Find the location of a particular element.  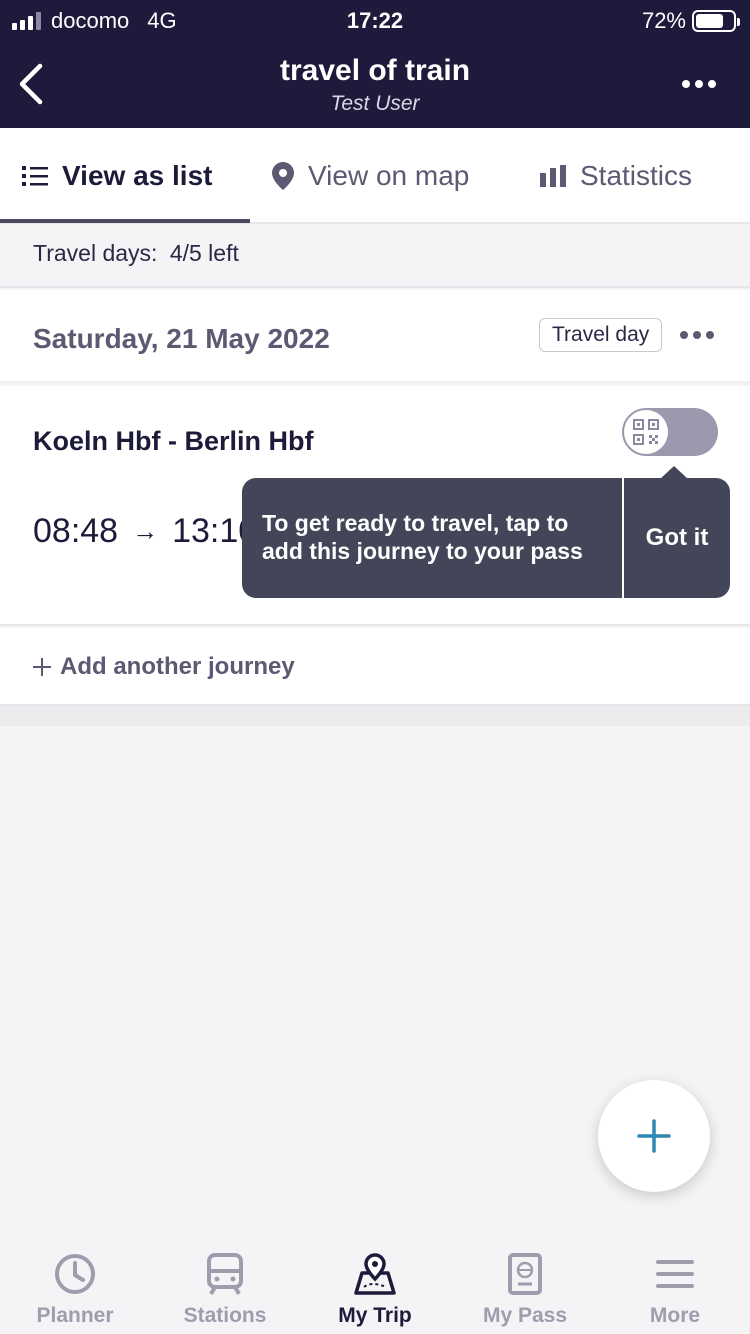

add-journey-label: Add another journey is located at coordinates (177, 666).